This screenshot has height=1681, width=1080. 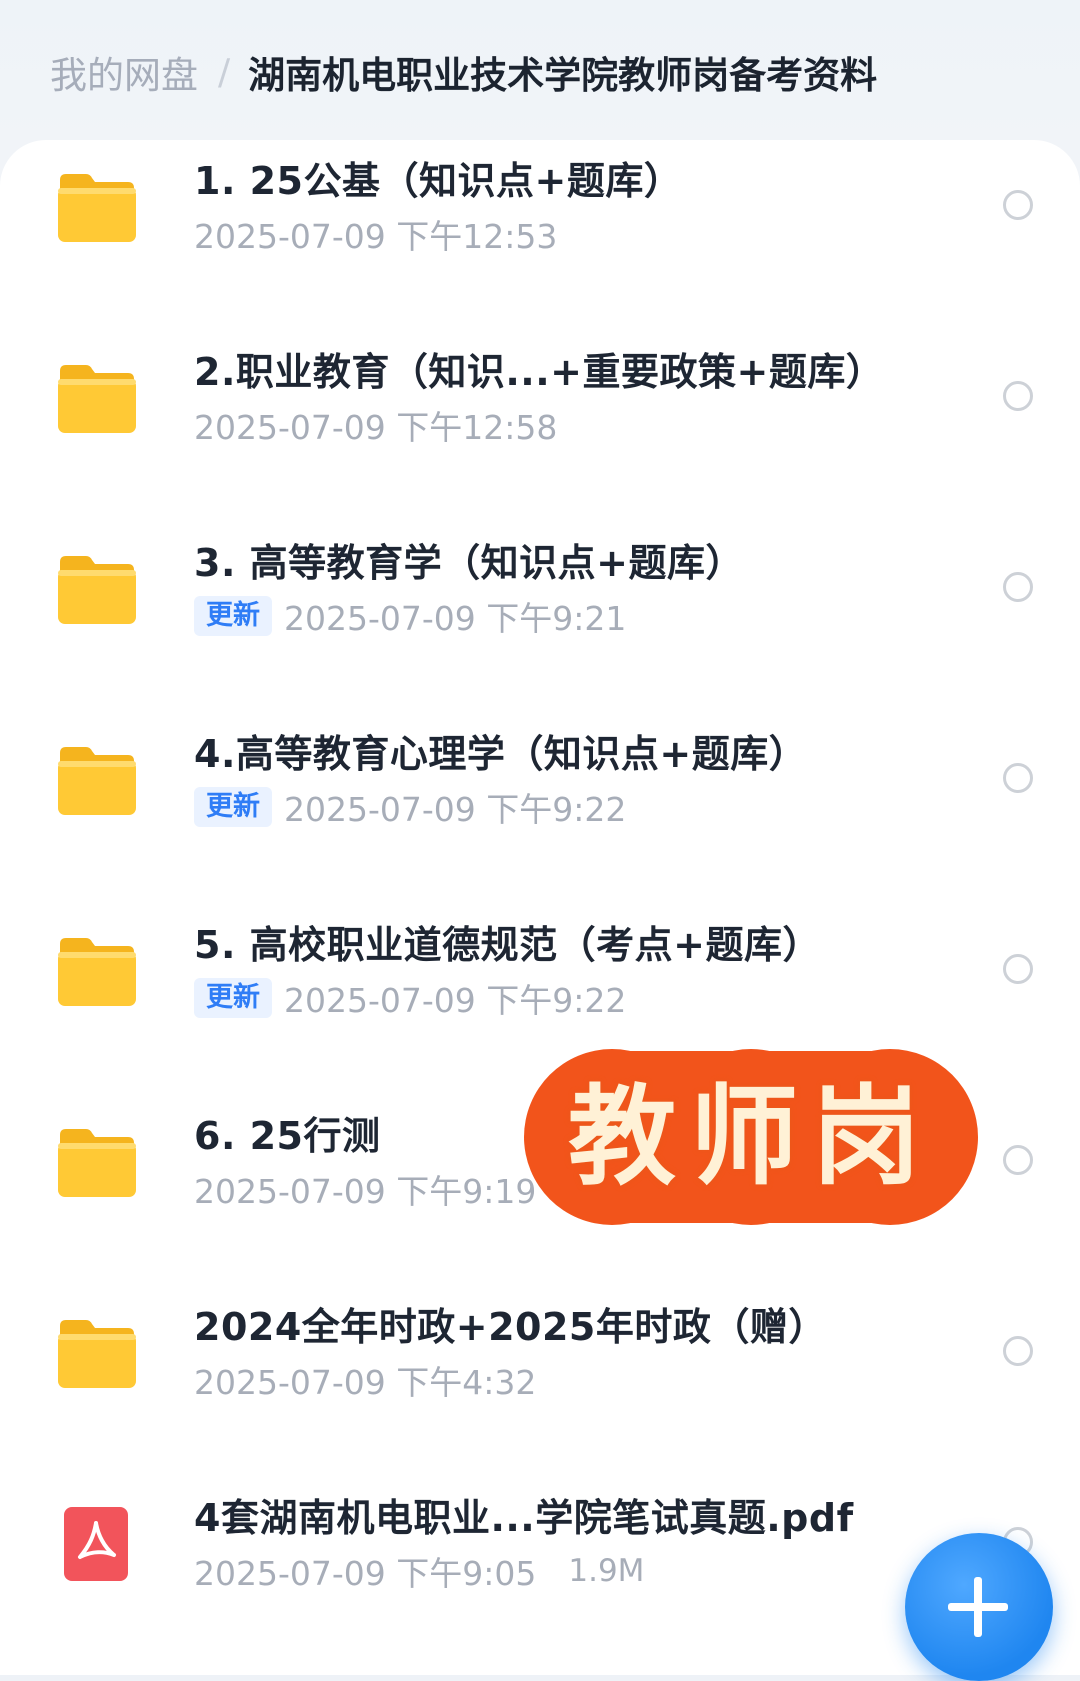 I want to click on file-date: 2025-07-09 下午9:19, so click(x=365, y=1191).